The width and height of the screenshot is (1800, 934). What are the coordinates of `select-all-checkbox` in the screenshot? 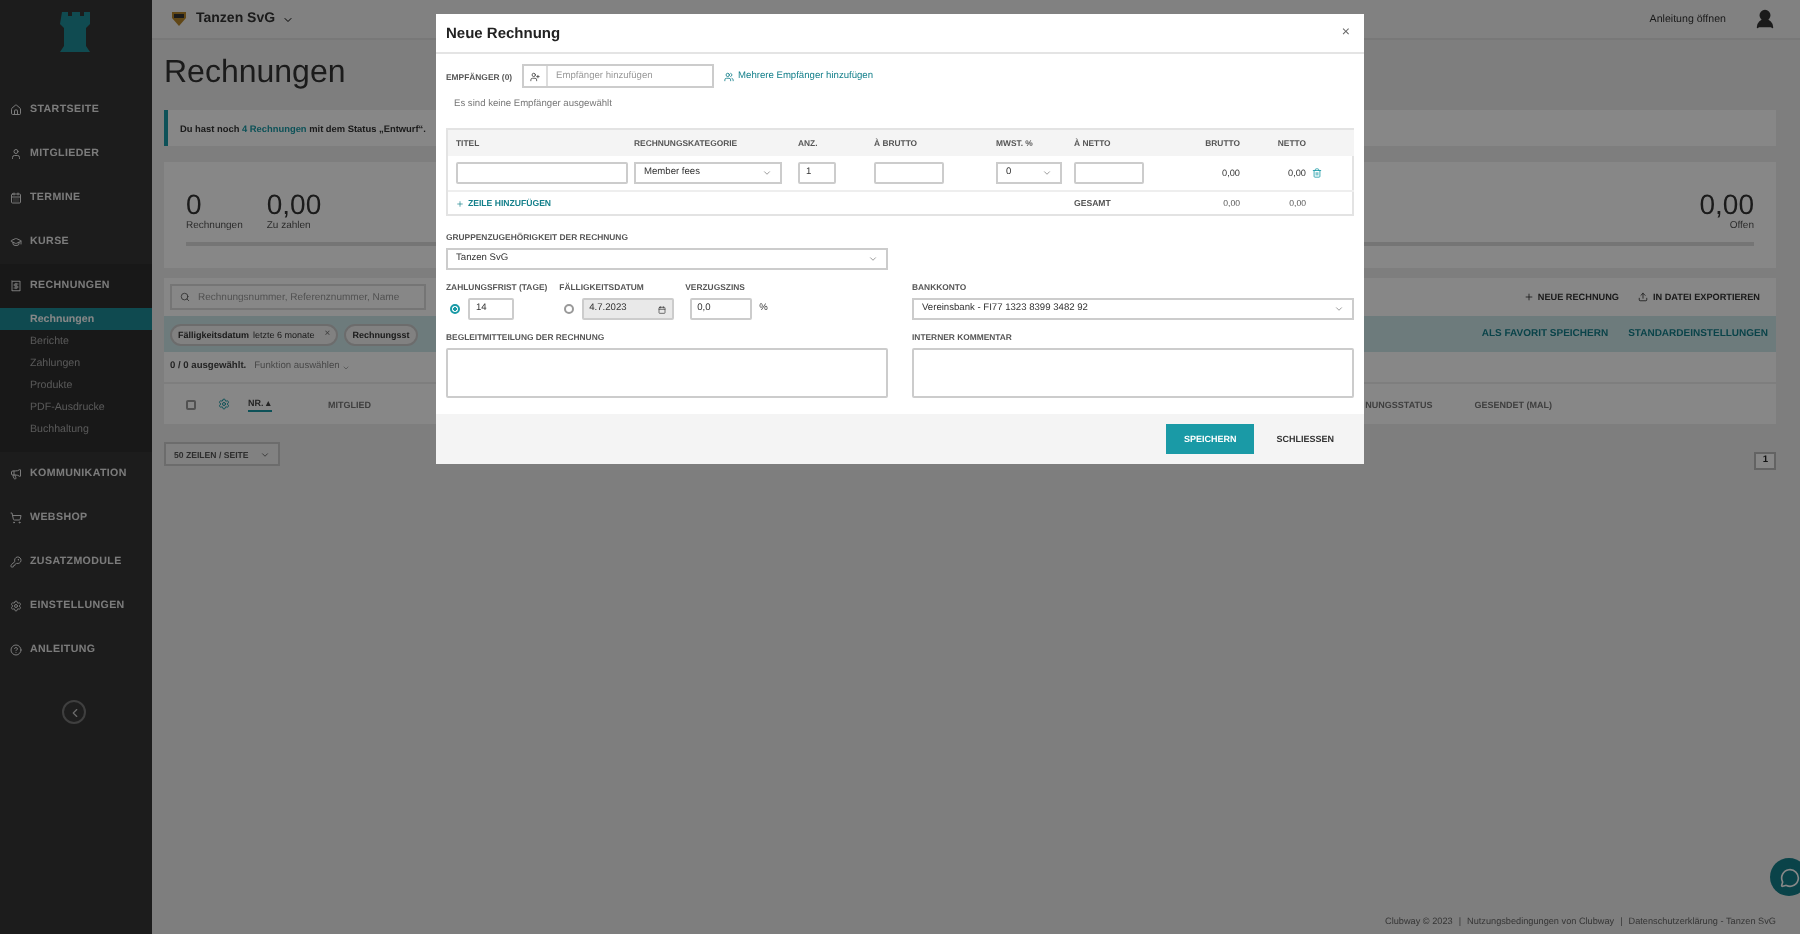 It's located at (191, 404).